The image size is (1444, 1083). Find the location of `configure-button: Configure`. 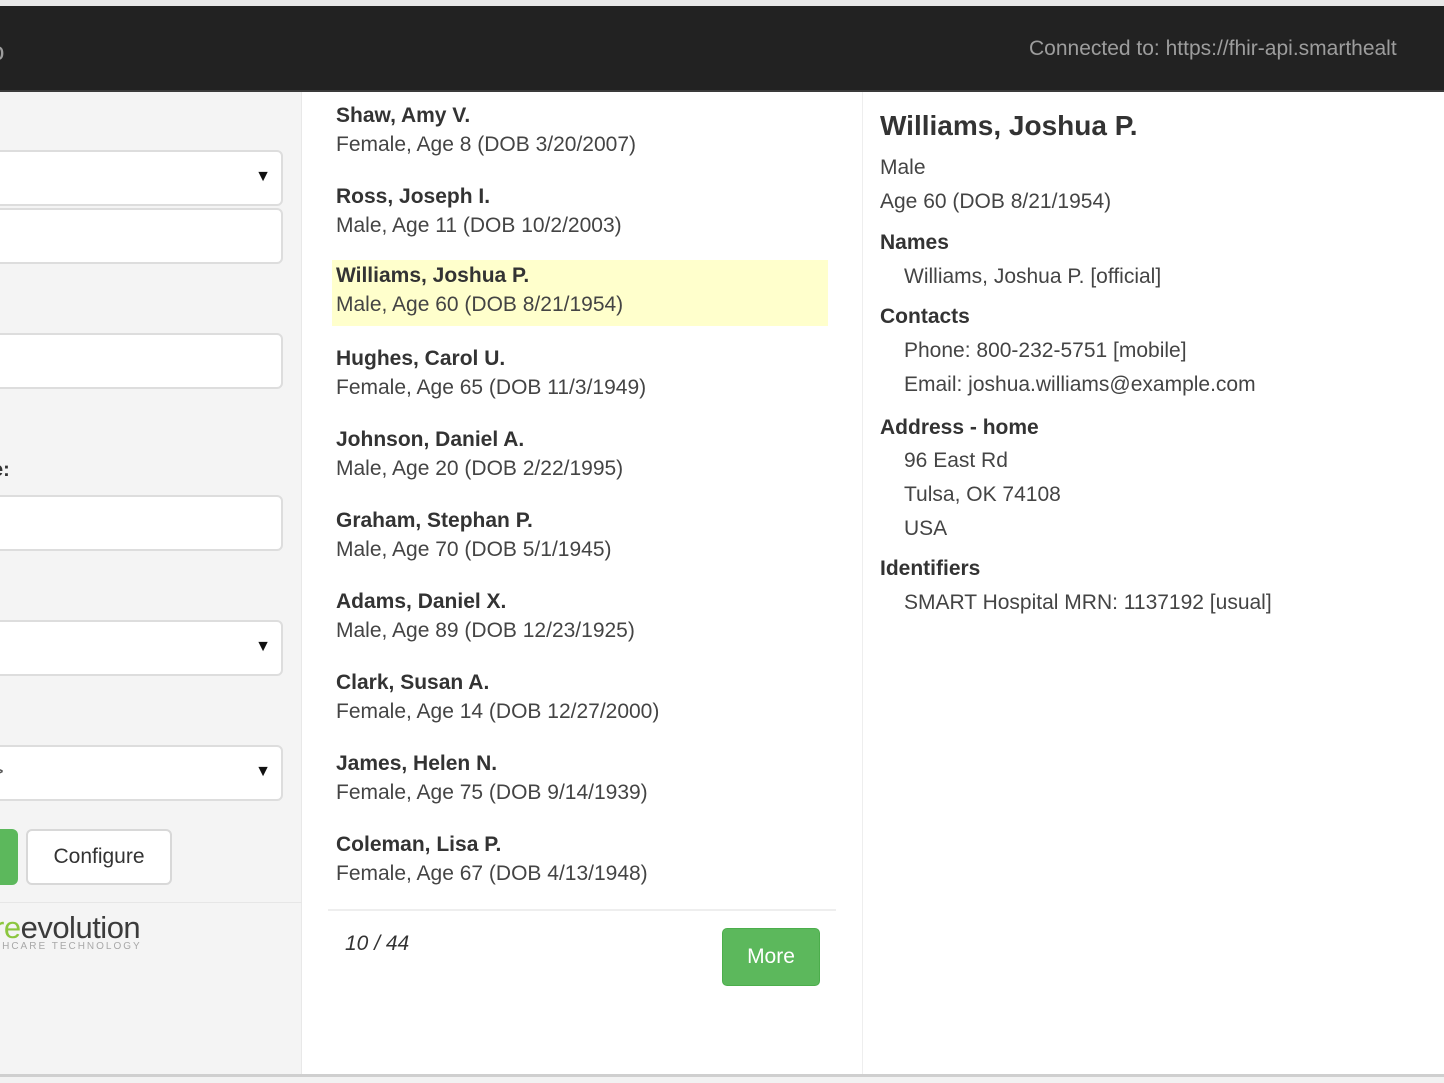

configure-button: Configure is located at coordinates (99, 857).